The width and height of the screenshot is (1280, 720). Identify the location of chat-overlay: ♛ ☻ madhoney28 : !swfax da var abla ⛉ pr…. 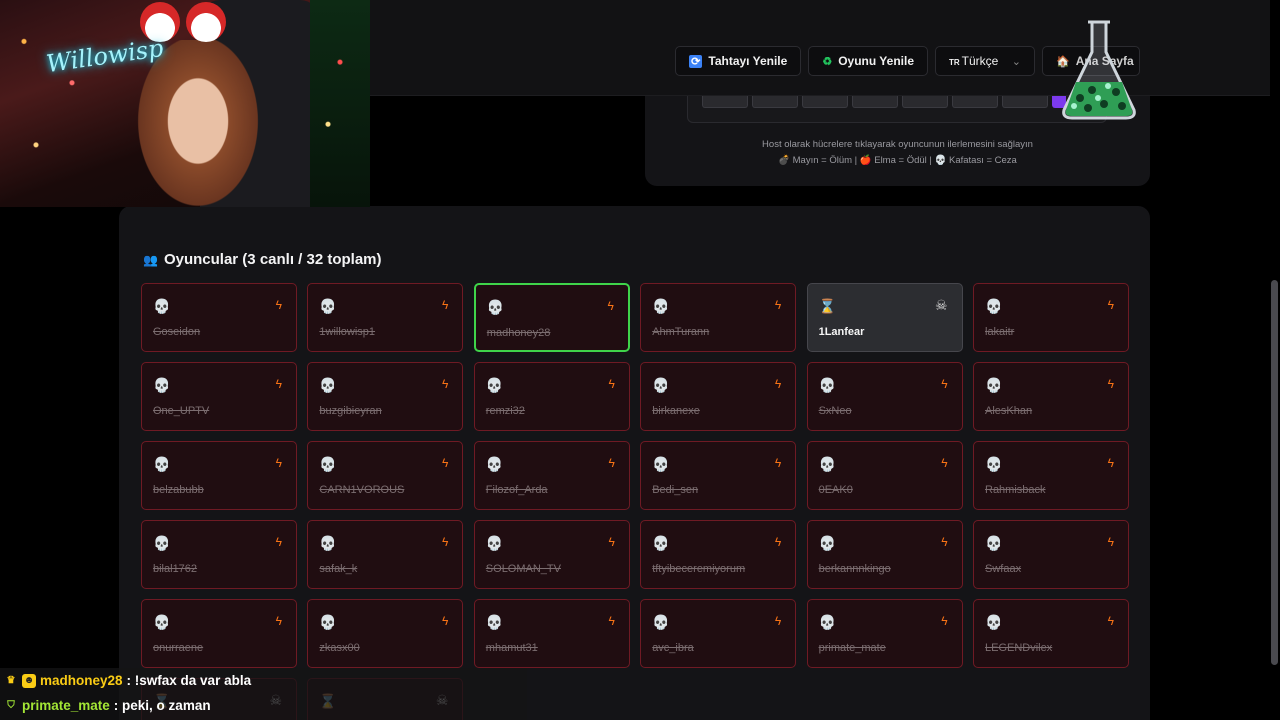
(263, 694).